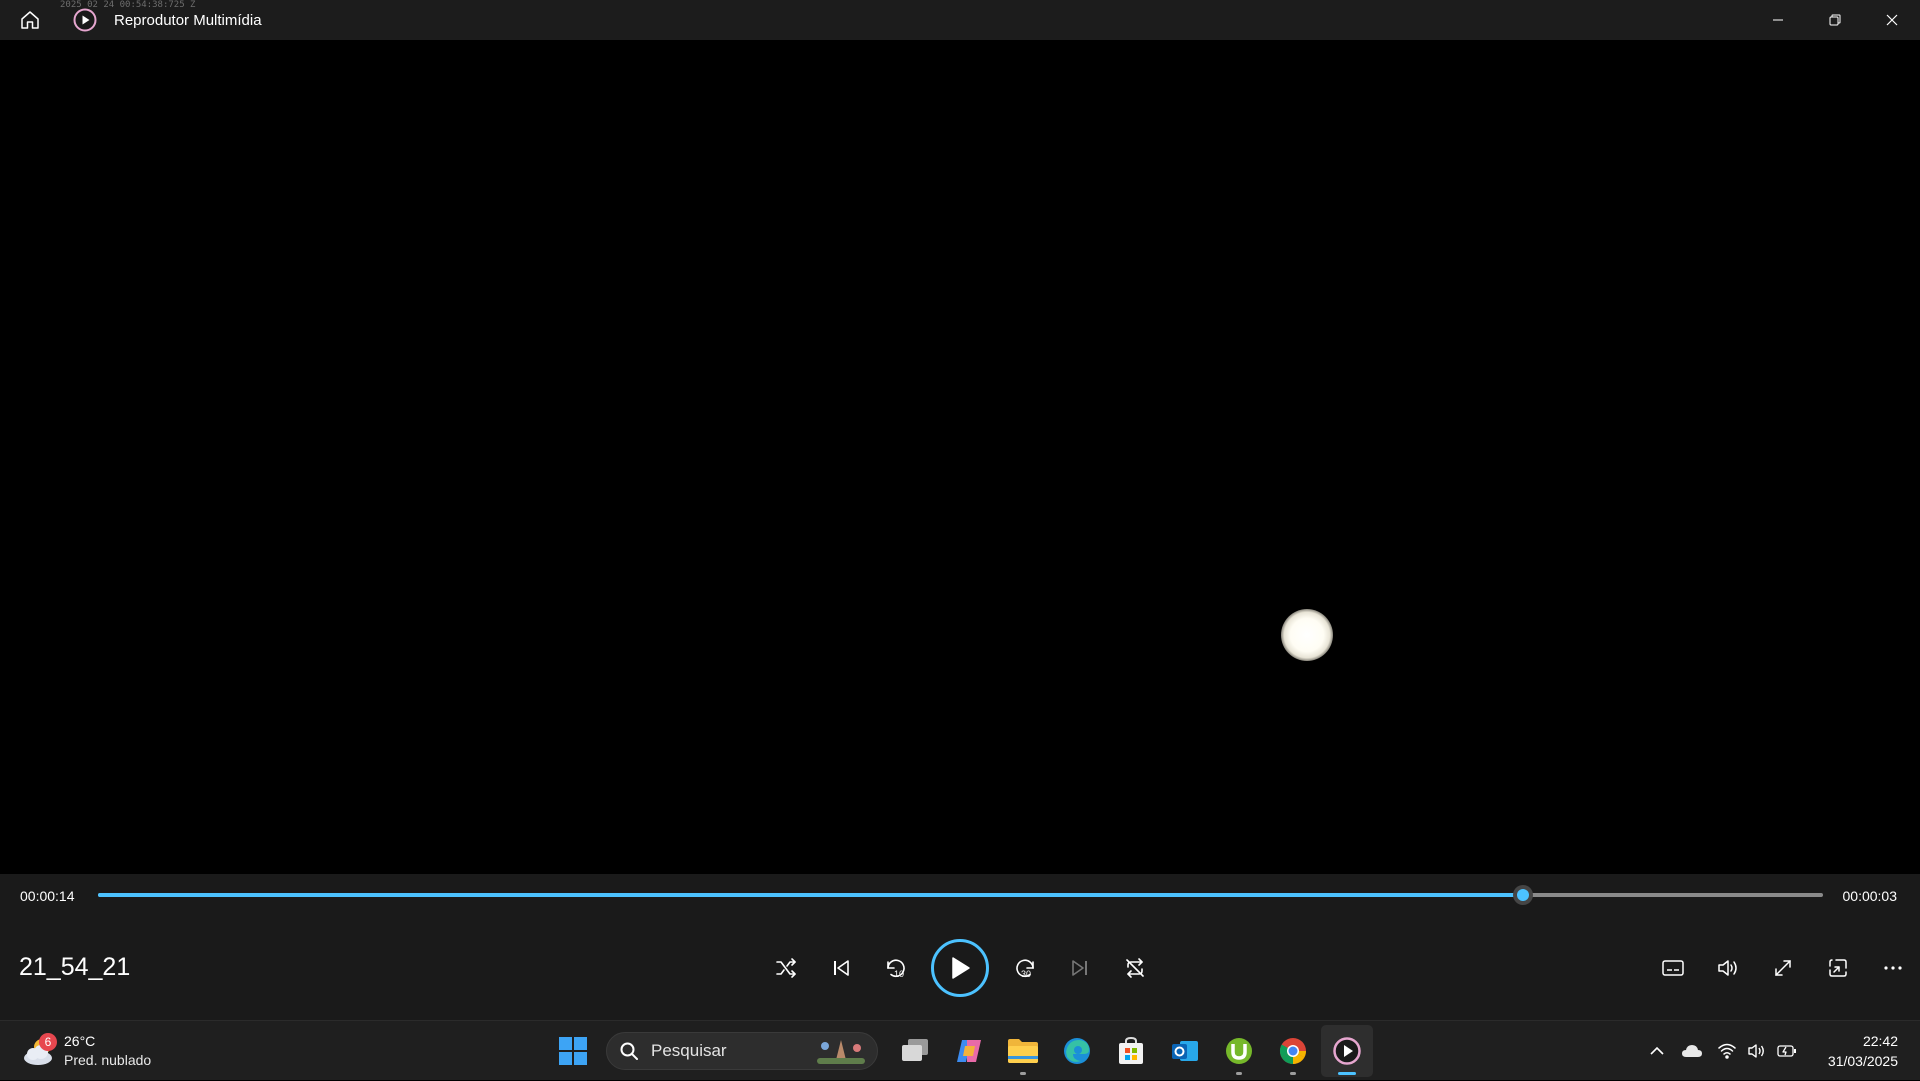  Describe the element at coordinates (1870, 896) in the screenshot. I see `remaining-time: 00:00:03` at that location.